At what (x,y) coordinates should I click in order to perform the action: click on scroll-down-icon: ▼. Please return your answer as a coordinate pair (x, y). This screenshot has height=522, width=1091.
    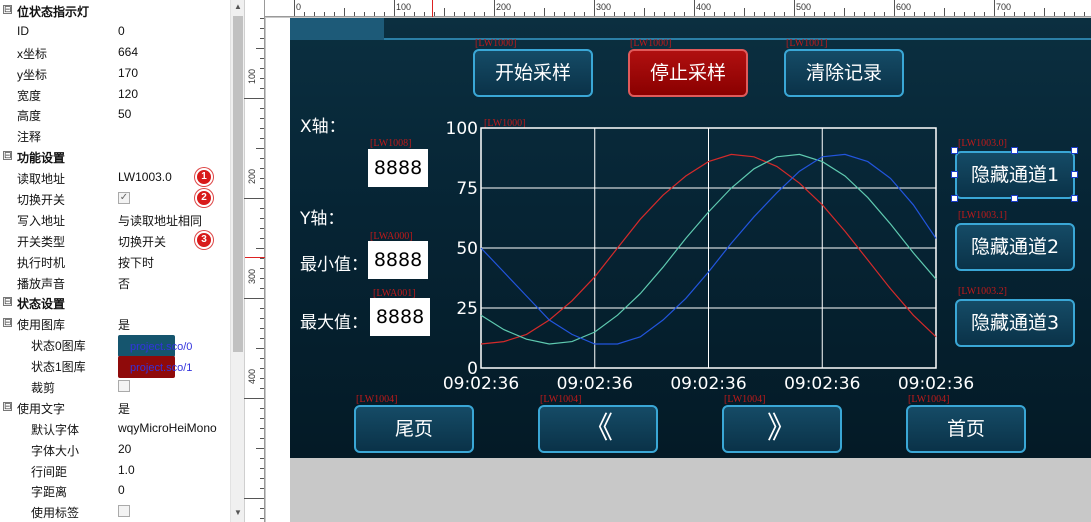
    Looking at the image, I should click on (238, 512).